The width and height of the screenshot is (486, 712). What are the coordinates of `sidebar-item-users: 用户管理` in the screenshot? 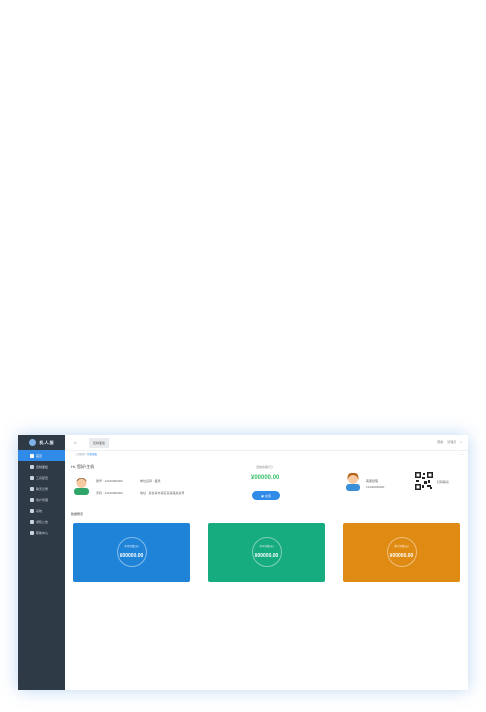 It's located at (41, 499).